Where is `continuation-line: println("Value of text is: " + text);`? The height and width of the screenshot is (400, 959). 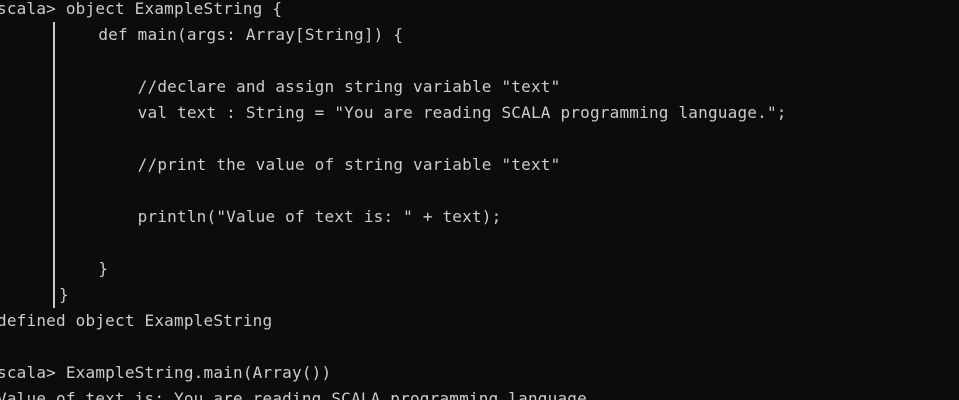
continuation-line: println("Value of text is: " + text); is located at coordinates (393, 217).